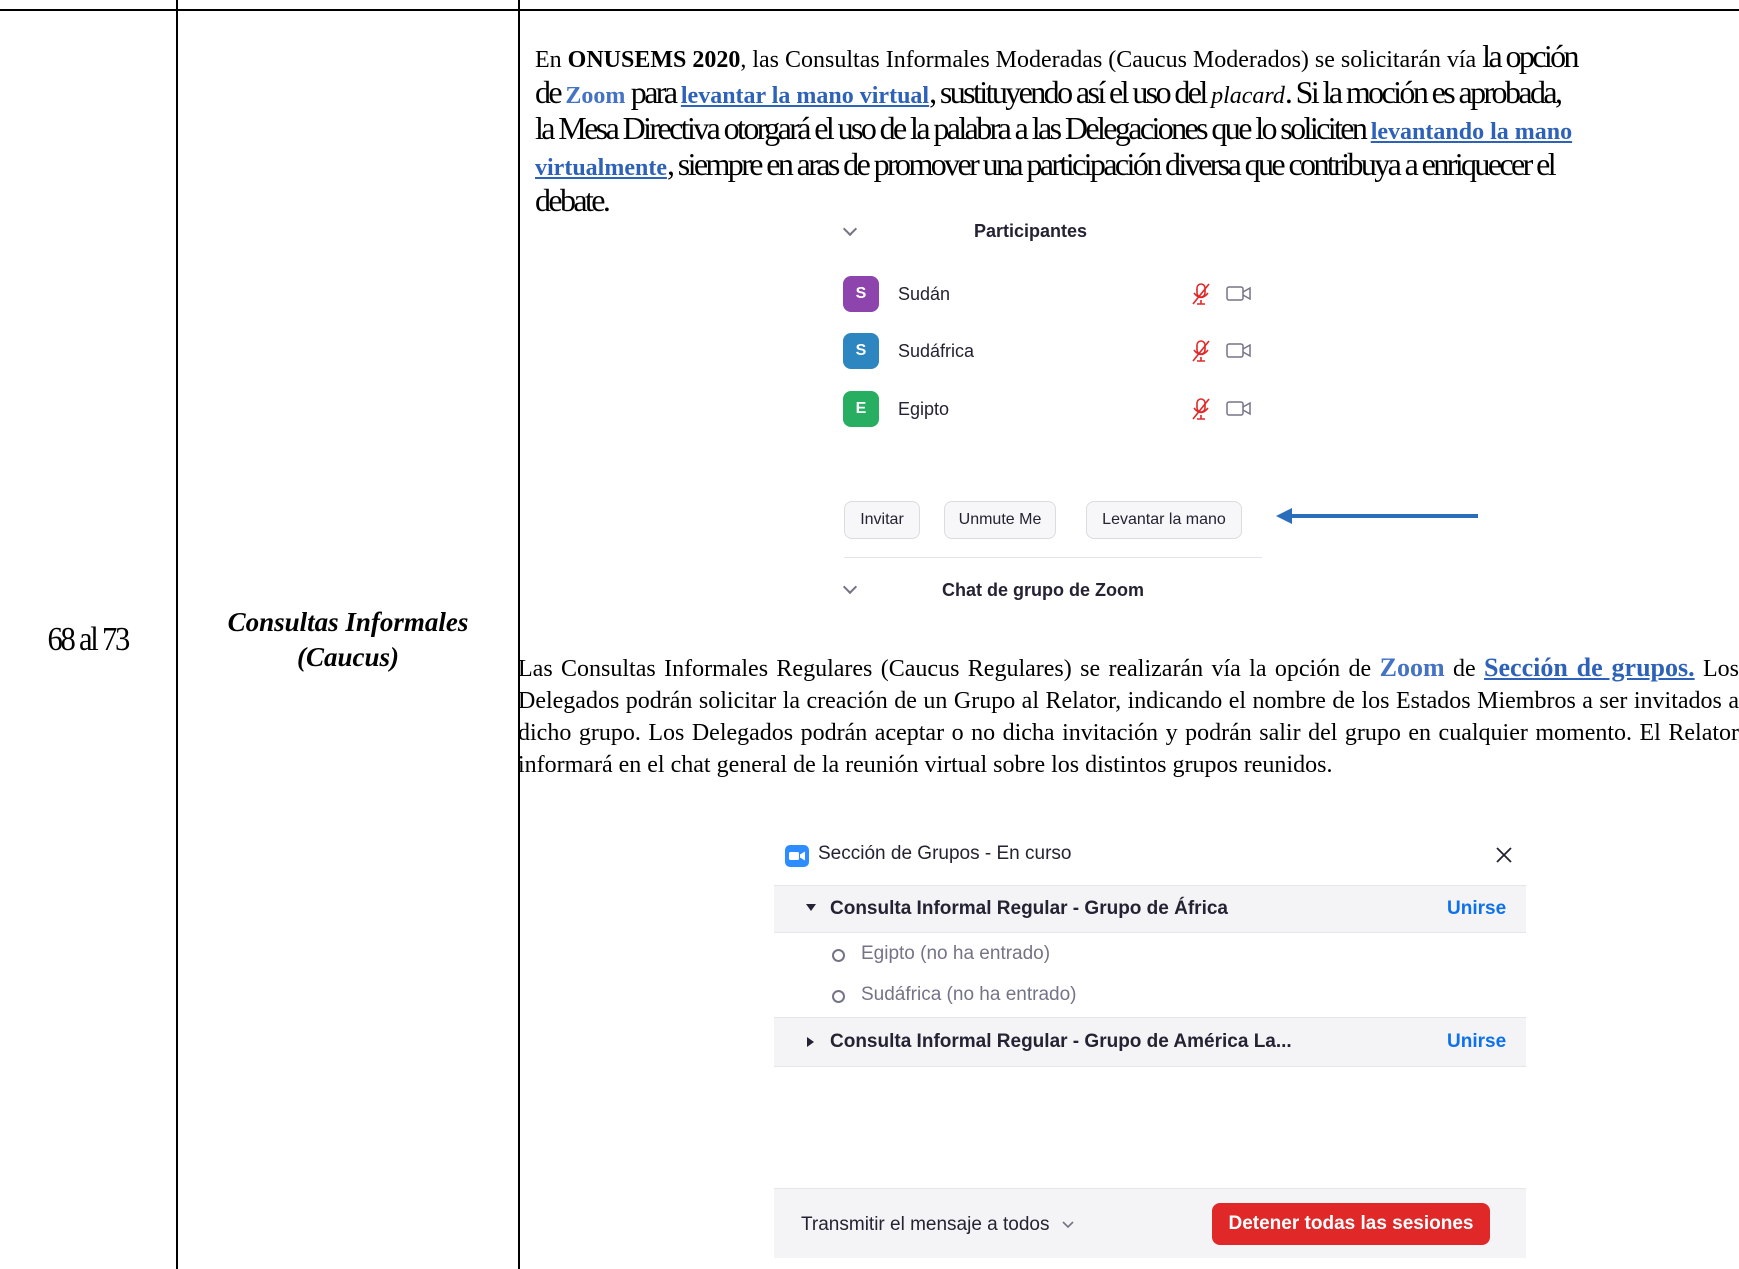 The width and height of the screenshot is (1739, 1269). What do you see at coordinates (1053, 557) in the screenshot?
I see `divider` at bounding box center [1053, 557].